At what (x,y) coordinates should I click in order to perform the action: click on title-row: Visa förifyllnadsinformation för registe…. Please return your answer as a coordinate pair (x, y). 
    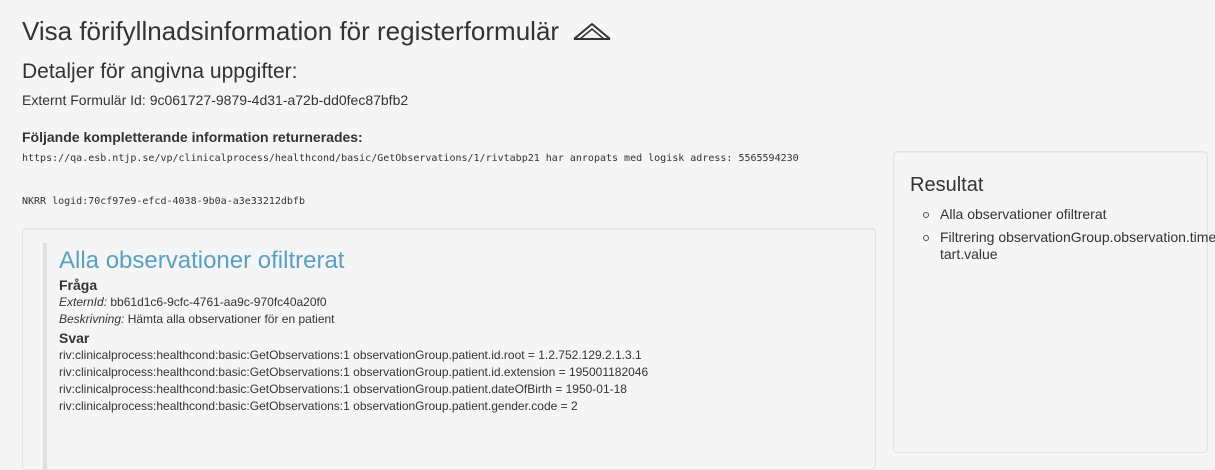
    Looking at the image, I should click on (317, 31).